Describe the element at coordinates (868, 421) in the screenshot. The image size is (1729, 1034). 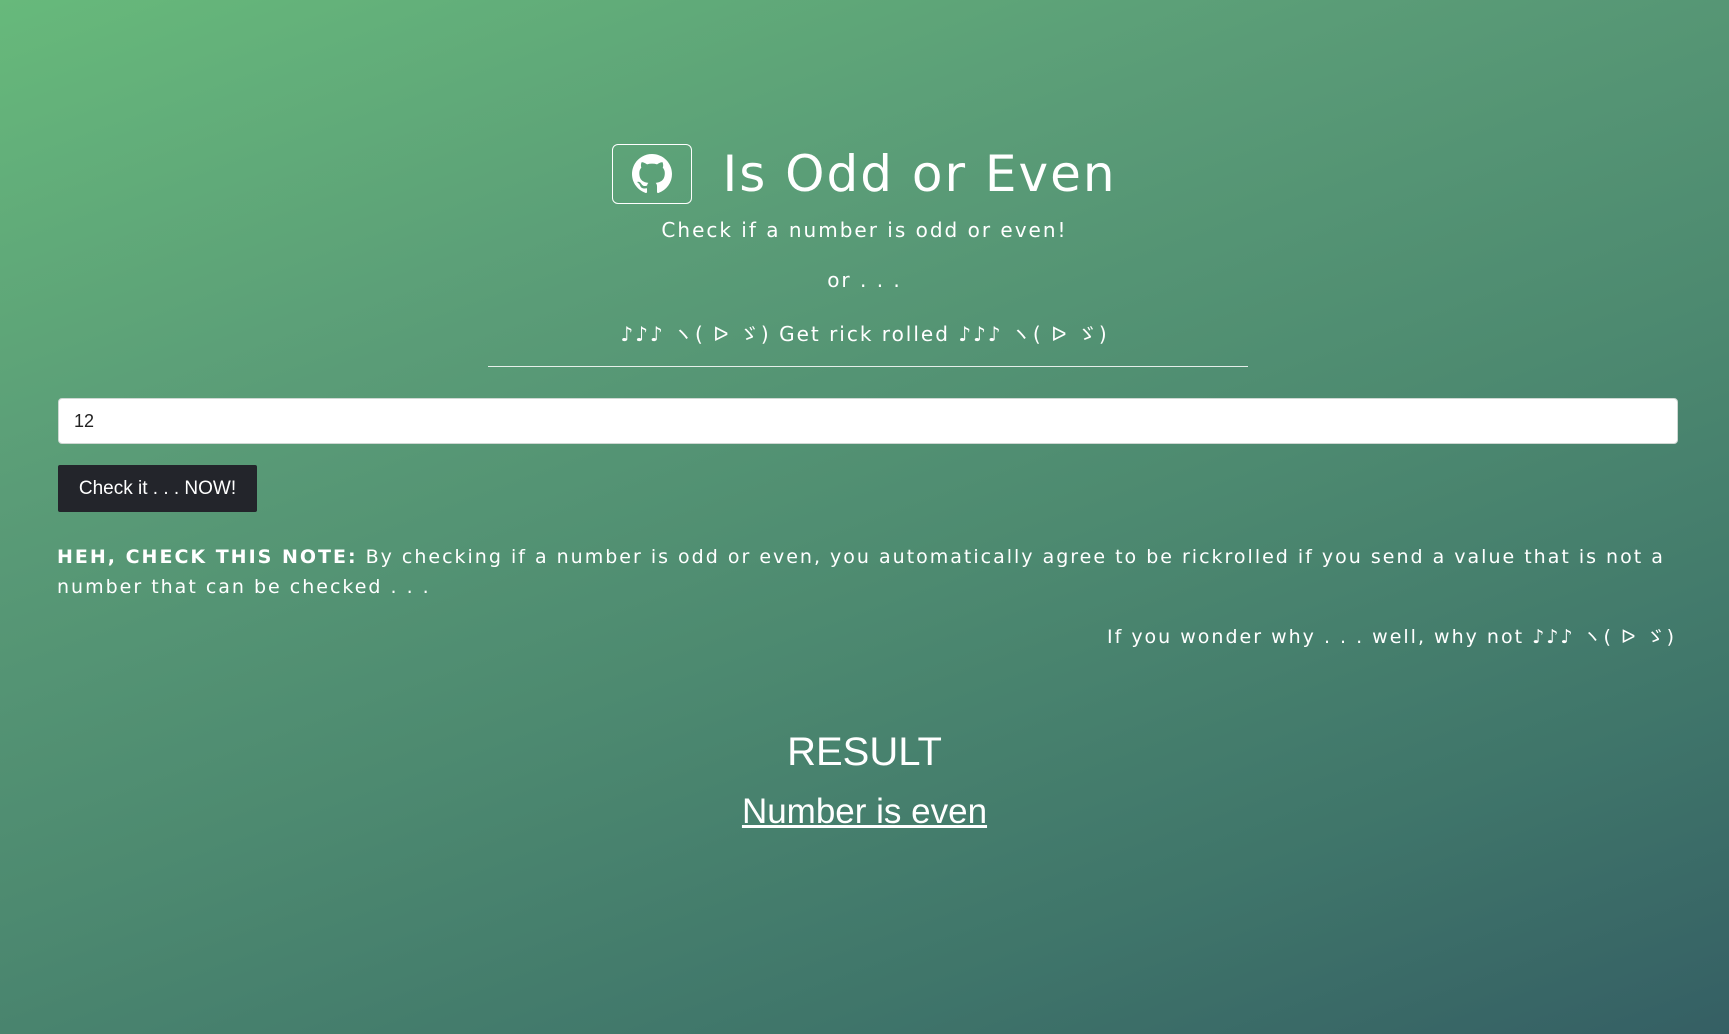
I see `number-input` at that location.